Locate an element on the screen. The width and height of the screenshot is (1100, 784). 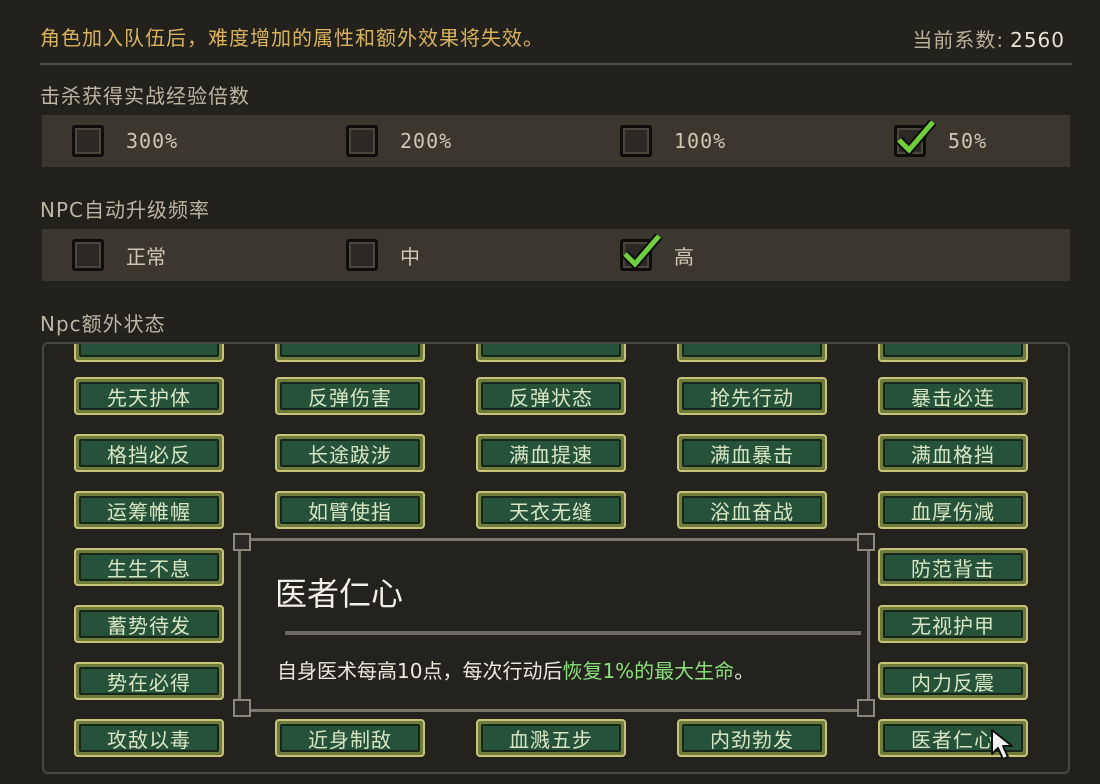
desc-suffix: 。 is located at coordinates (744, 671).